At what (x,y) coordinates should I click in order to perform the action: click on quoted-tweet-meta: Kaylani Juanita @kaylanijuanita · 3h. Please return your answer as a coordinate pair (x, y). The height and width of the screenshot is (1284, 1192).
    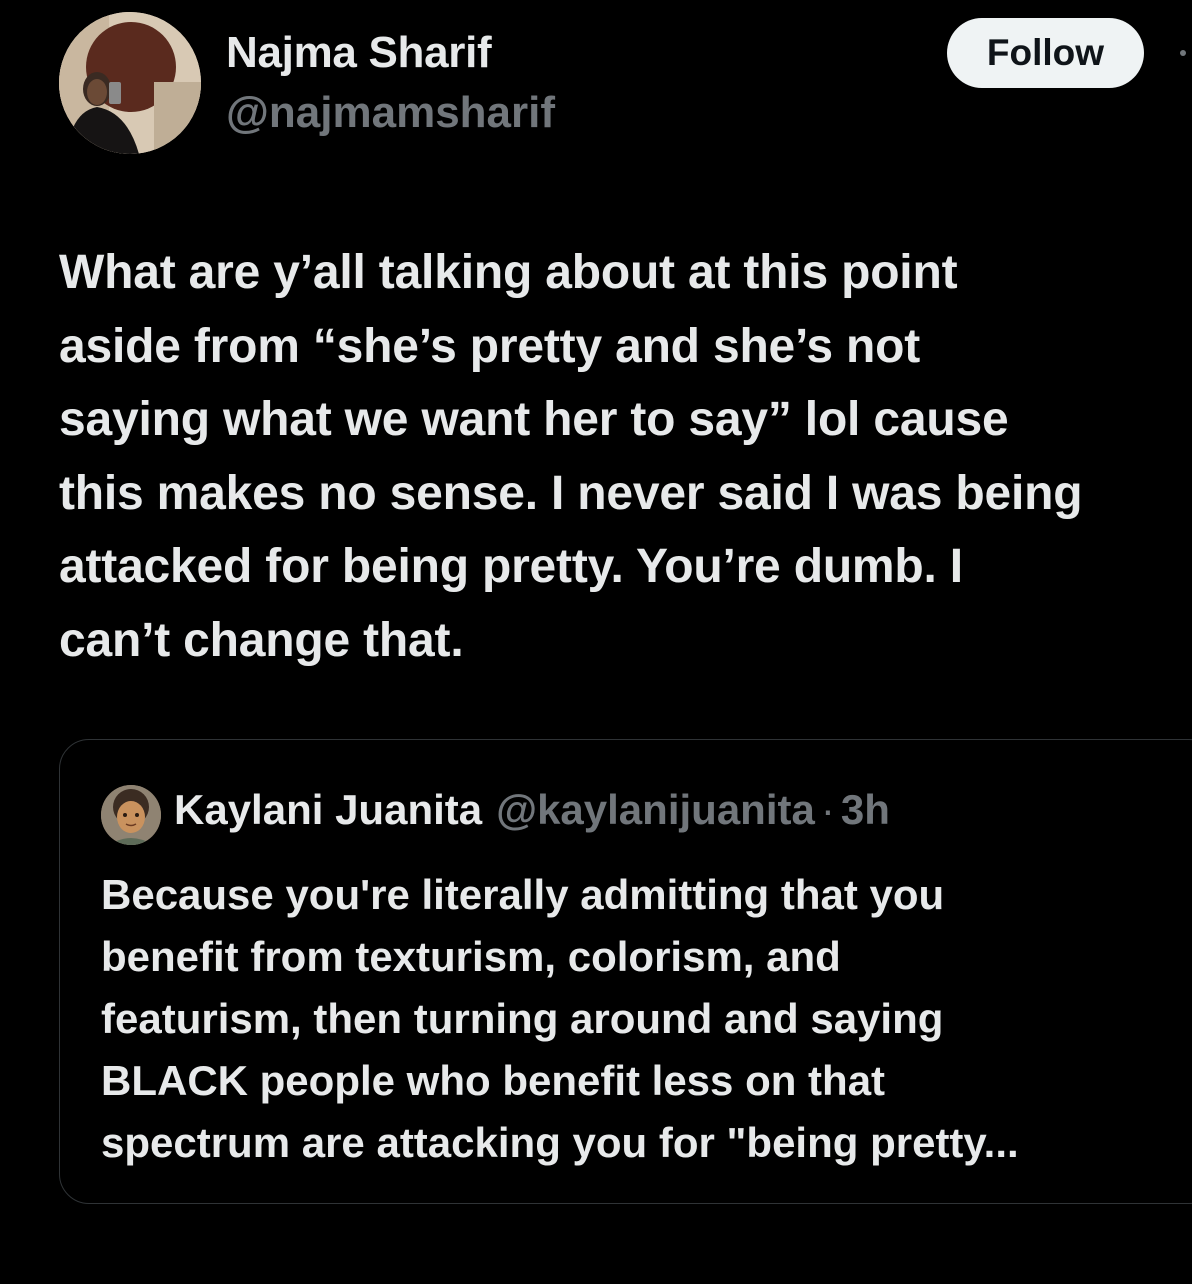
    Looking at the image, I should click on (532, 810).